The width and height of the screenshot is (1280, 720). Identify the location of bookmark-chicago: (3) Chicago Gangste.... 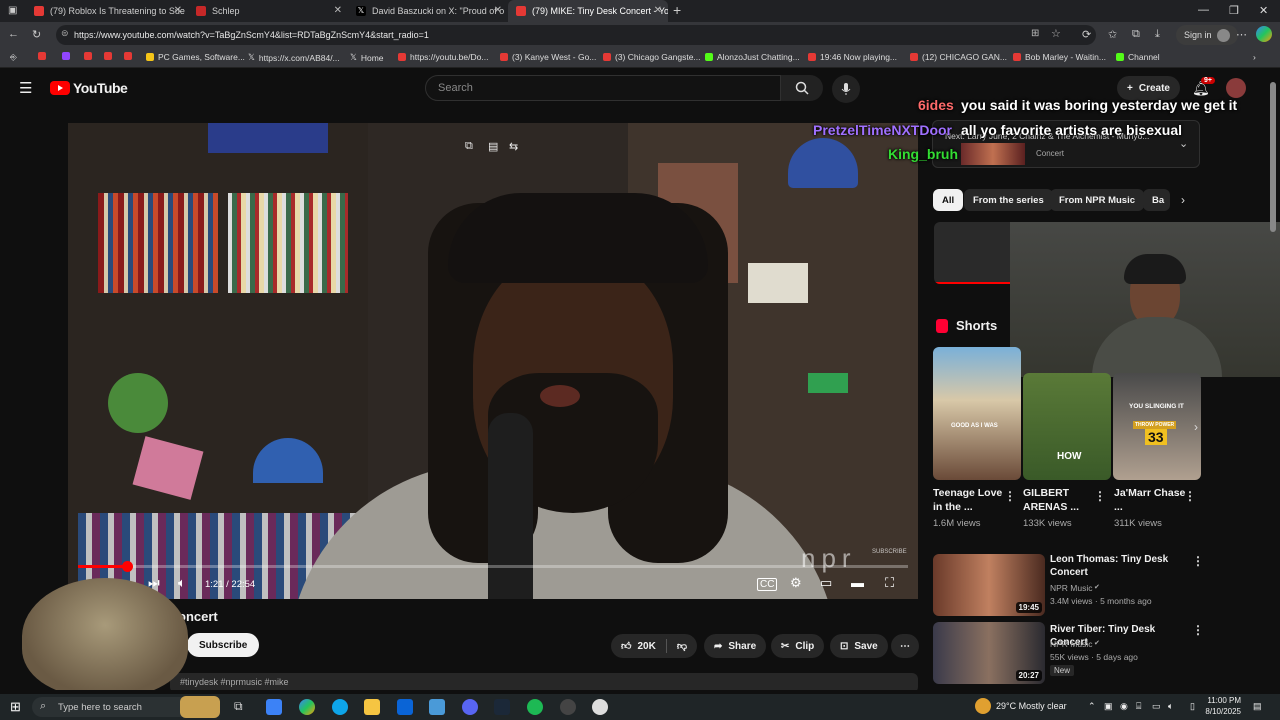
(652, 57).